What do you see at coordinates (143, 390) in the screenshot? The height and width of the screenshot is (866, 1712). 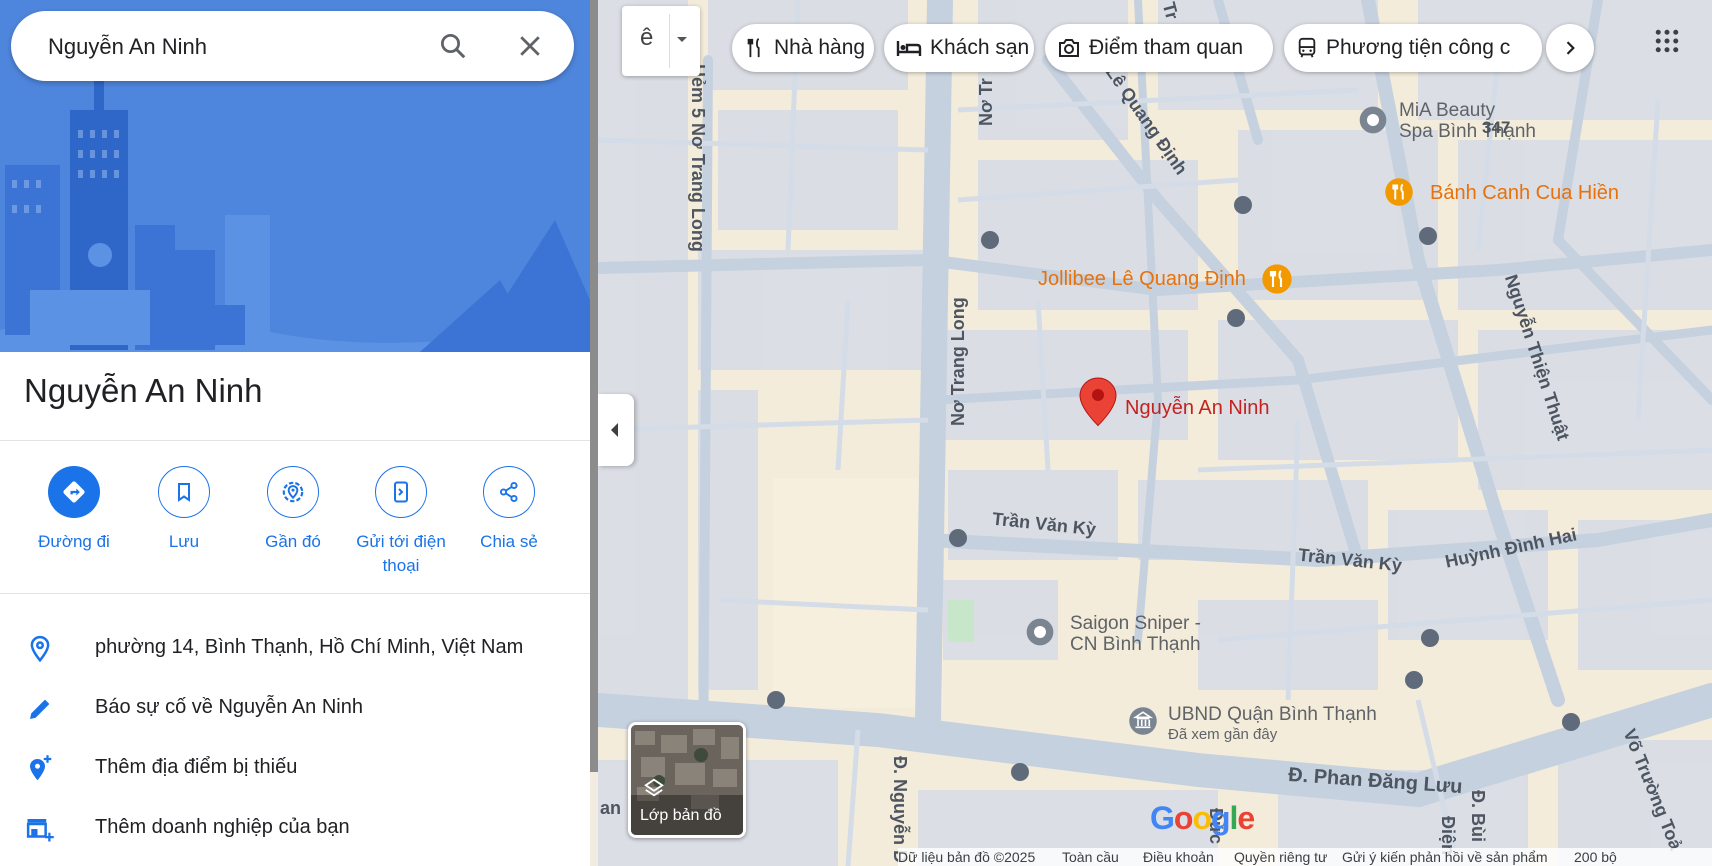 I see `place-title: Nguyễn An Ninh` at bounding box center [143, 390].